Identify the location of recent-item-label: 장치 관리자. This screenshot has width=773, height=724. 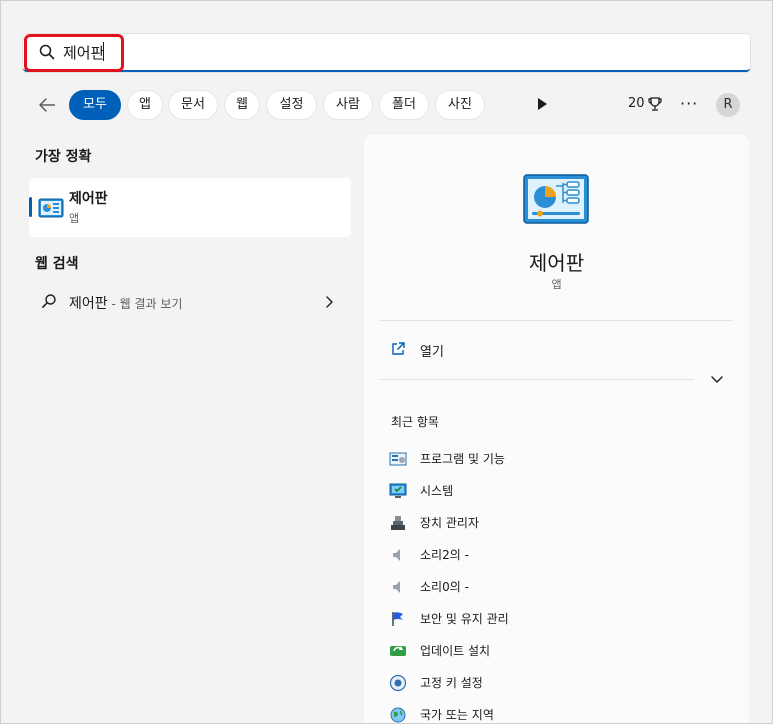
(450, 523).